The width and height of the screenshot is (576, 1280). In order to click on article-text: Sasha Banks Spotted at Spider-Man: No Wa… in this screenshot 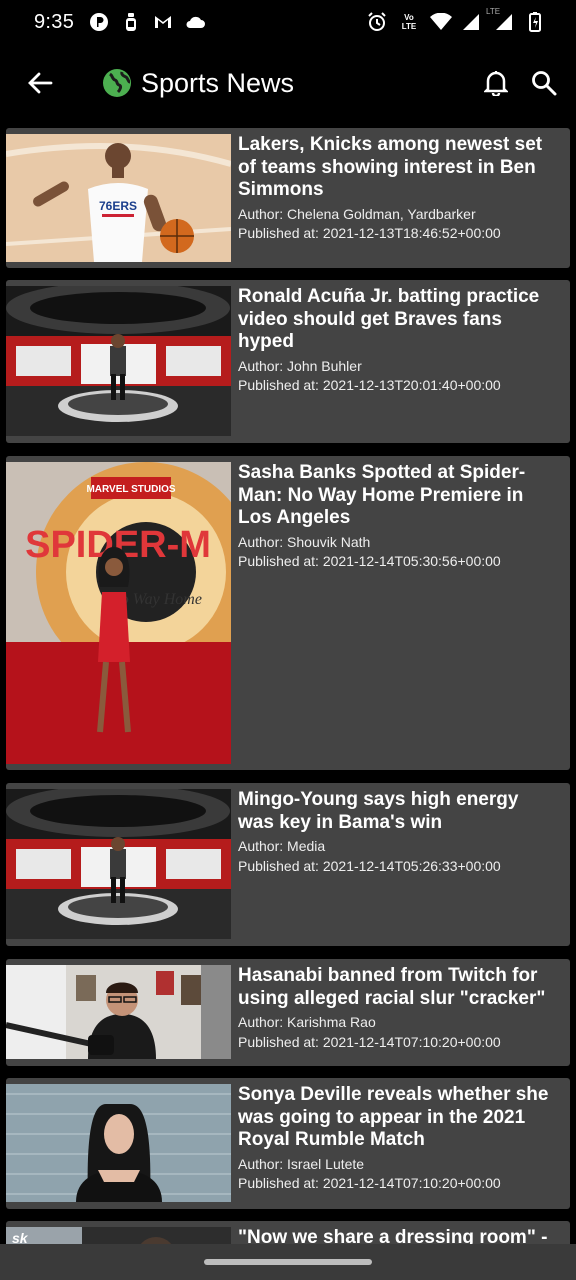, I will do `click(397, 517)`.